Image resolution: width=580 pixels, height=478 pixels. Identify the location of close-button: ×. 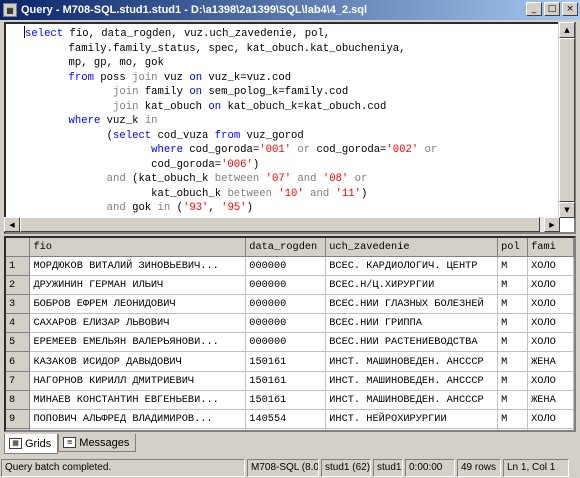
(570, 9).